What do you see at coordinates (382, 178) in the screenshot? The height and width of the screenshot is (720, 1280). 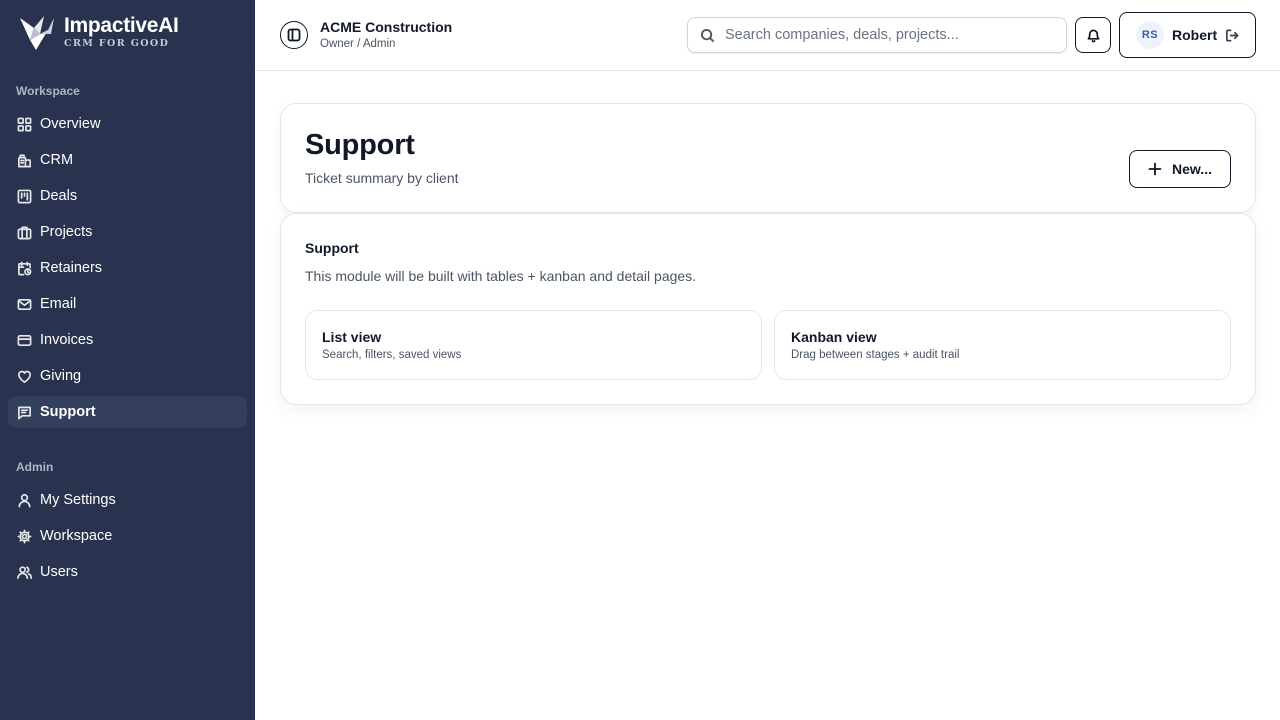 I see `page-subtitle: Ticket summary by client` at bounding box center [382, 178].